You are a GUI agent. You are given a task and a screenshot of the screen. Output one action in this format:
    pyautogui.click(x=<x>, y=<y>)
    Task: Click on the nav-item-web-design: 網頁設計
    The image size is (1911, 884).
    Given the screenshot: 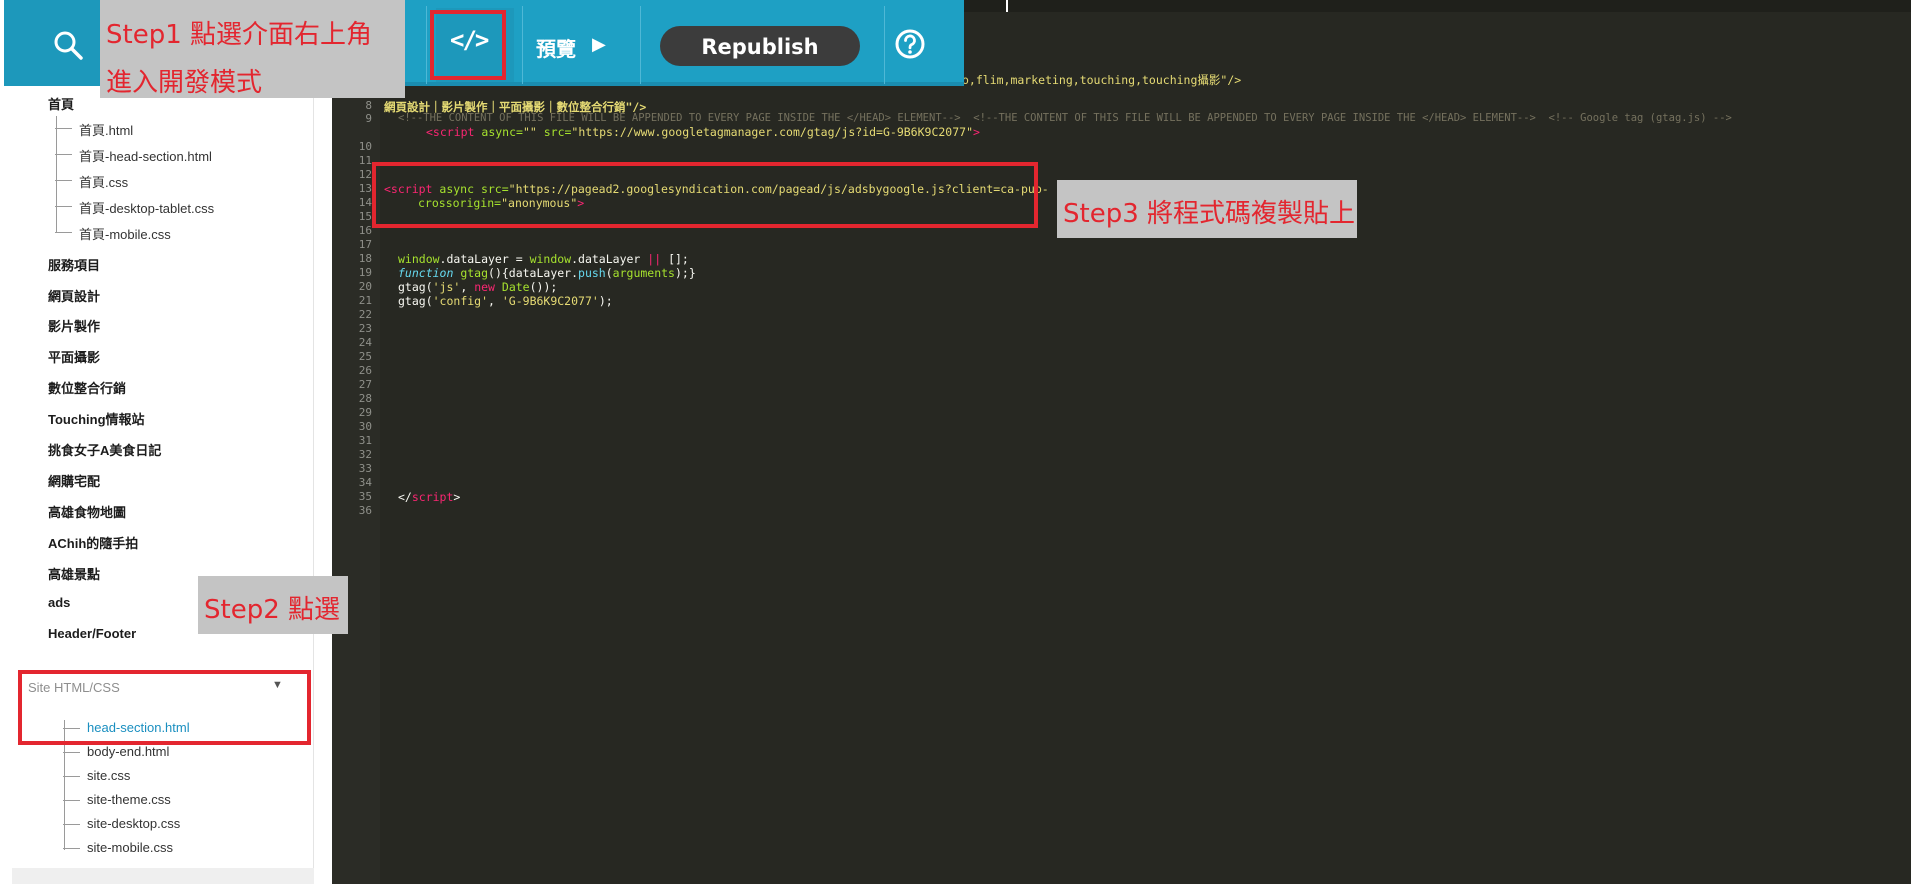 What is the action you would take?
    pyautogui.click(x=74, y=295)
    